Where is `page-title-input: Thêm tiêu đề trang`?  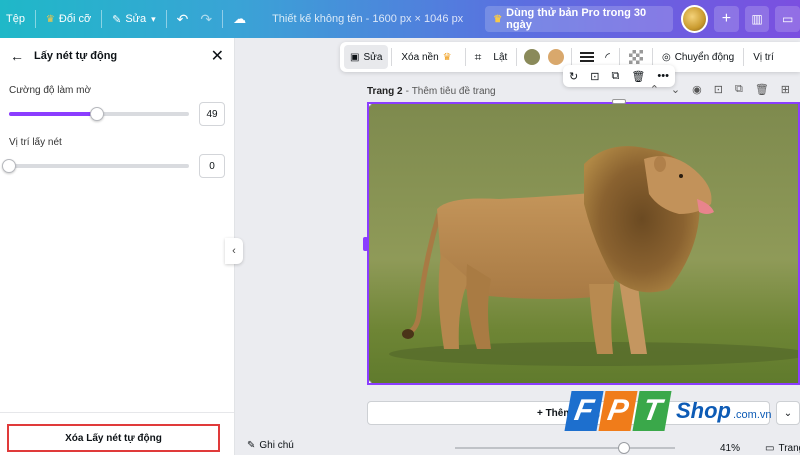
page-title-input: Thêm tiêu đề trang is located at coordinates (454, 91).